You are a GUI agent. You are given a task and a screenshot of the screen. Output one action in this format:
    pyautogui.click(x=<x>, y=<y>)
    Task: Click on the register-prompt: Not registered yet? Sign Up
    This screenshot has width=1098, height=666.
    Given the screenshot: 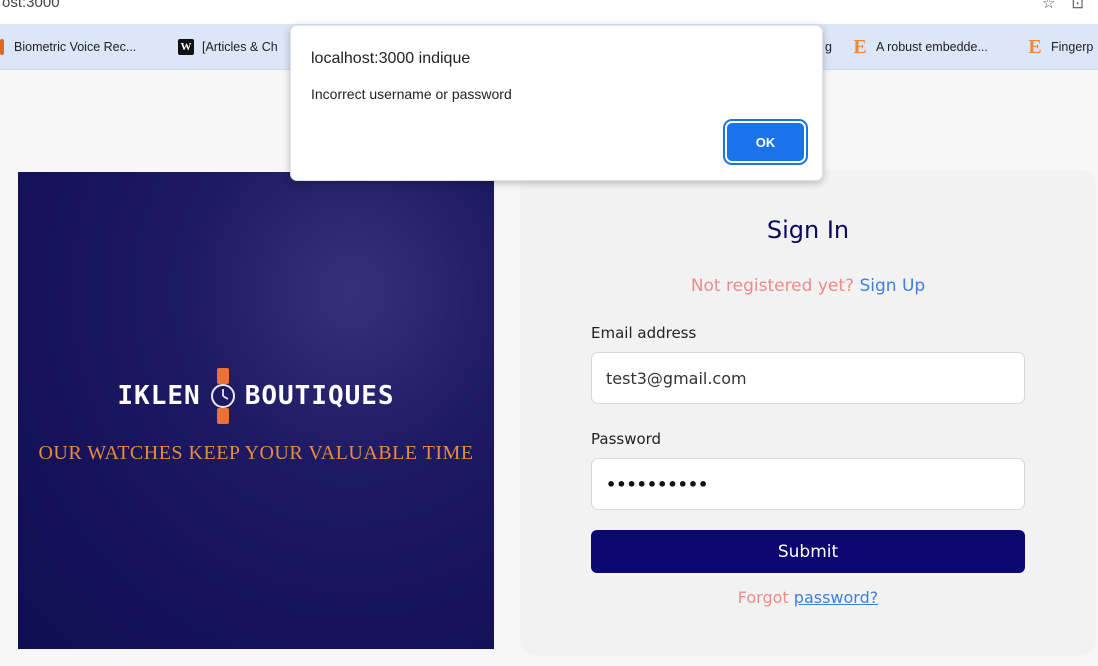 What is the action you would take?
    pyautogui.click(x=808, y=286)
    